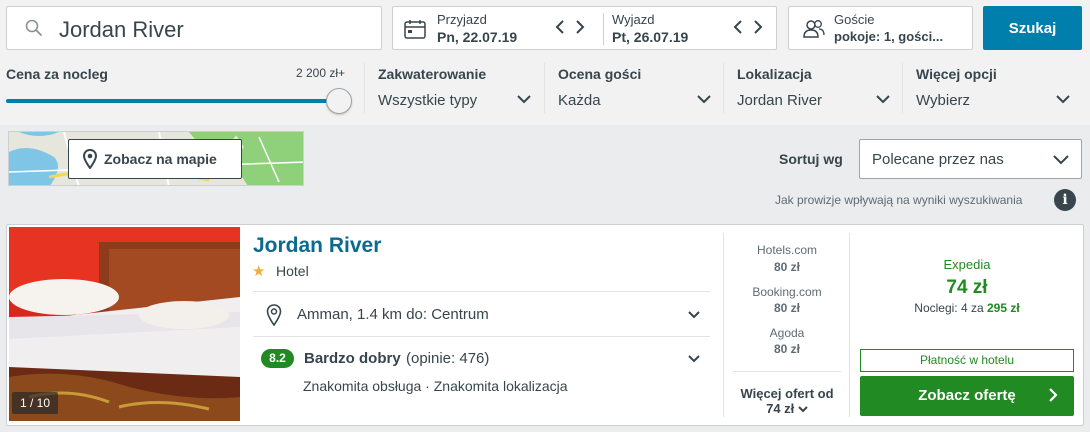  I want to click on hotel-type: Hotel, so click(292, 271).